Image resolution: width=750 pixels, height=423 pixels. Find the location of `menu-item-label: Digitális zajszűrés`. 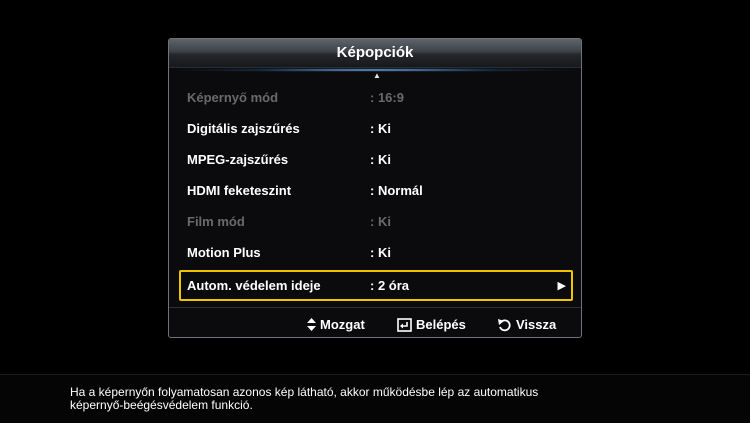

menu-item-label: Digitális zajszűrés is located at coordinates (243, 128).